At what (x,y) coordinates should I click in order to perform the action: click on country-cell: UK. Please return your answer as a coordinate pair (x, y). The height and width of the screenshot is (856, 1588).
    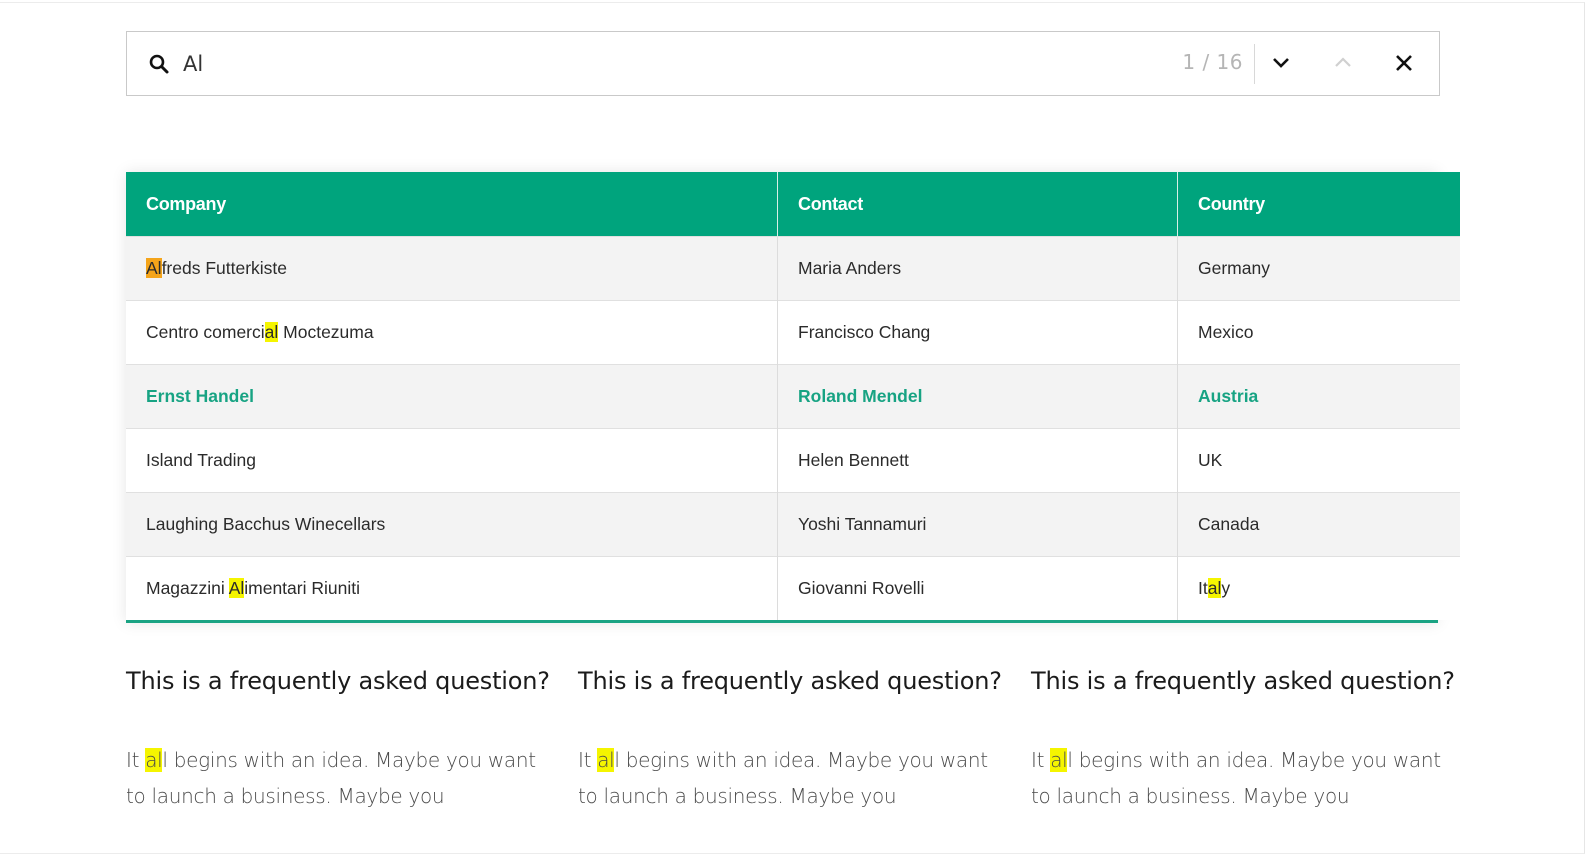
    Looking at the image, I should click on (1318, 460).